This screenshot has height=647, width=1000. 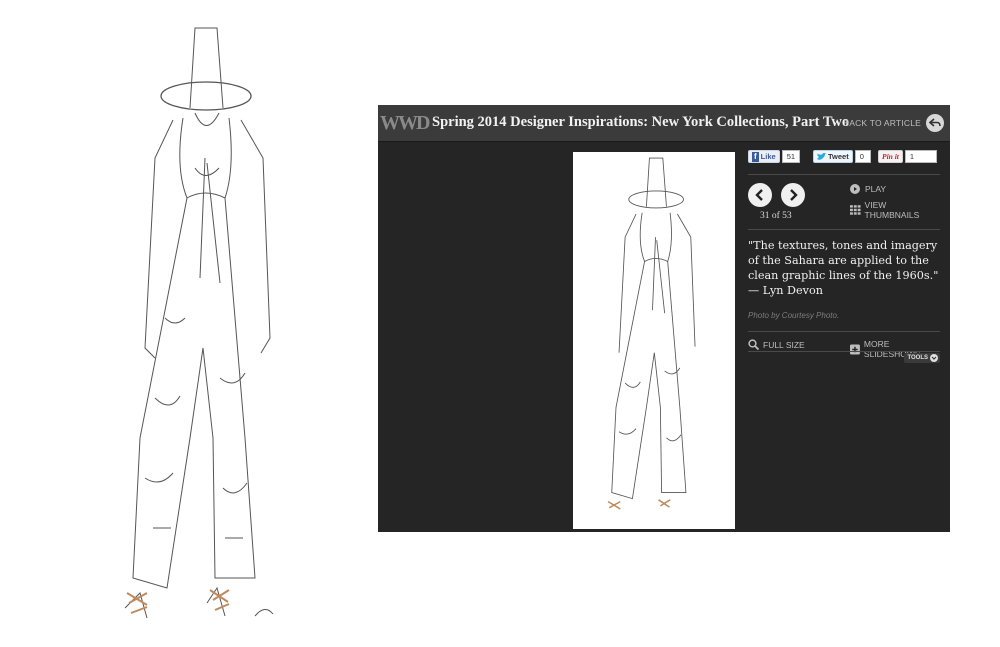 I want to click on social-share-bar: f Like 51 Tweet 0 Pin it 1, so click(x=844, y=158).